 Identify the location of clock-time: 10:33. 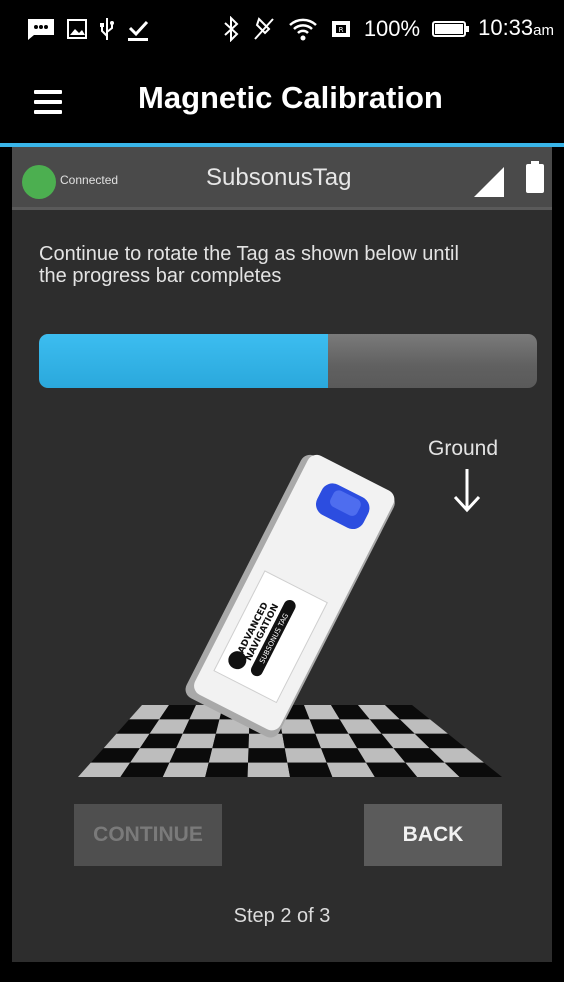
(506, 27).